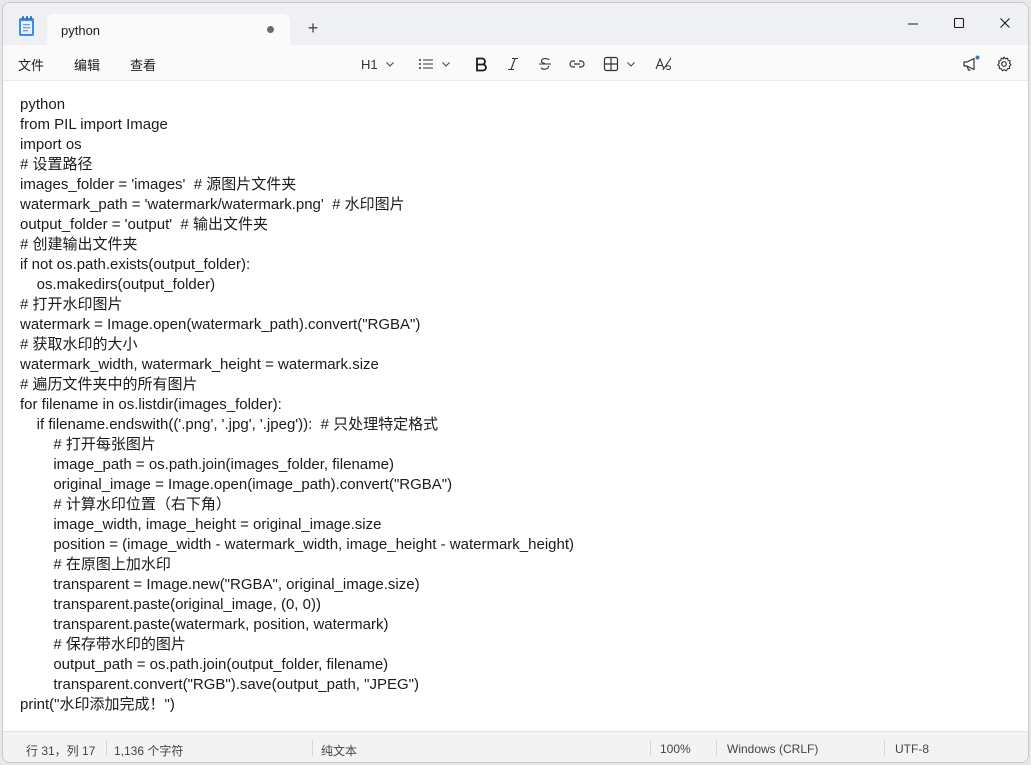  What do you see at coordinates (297, 505) in the screenshot?
I see `editor-line: # 计算水印位置（右下角）` at bounding box center [297, 505].